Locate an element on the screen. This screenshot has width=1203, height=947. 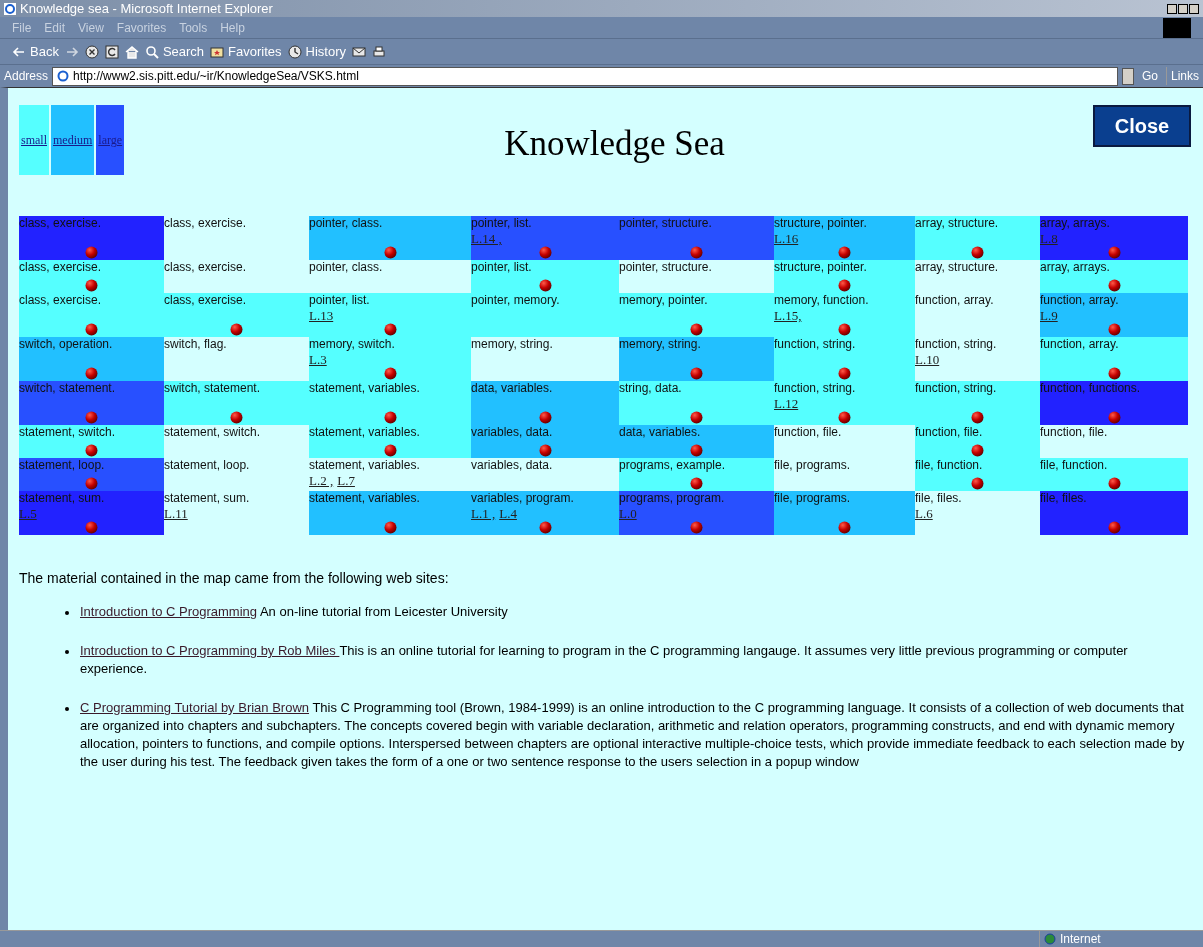
home-icon is located at coordinates (131, 51).